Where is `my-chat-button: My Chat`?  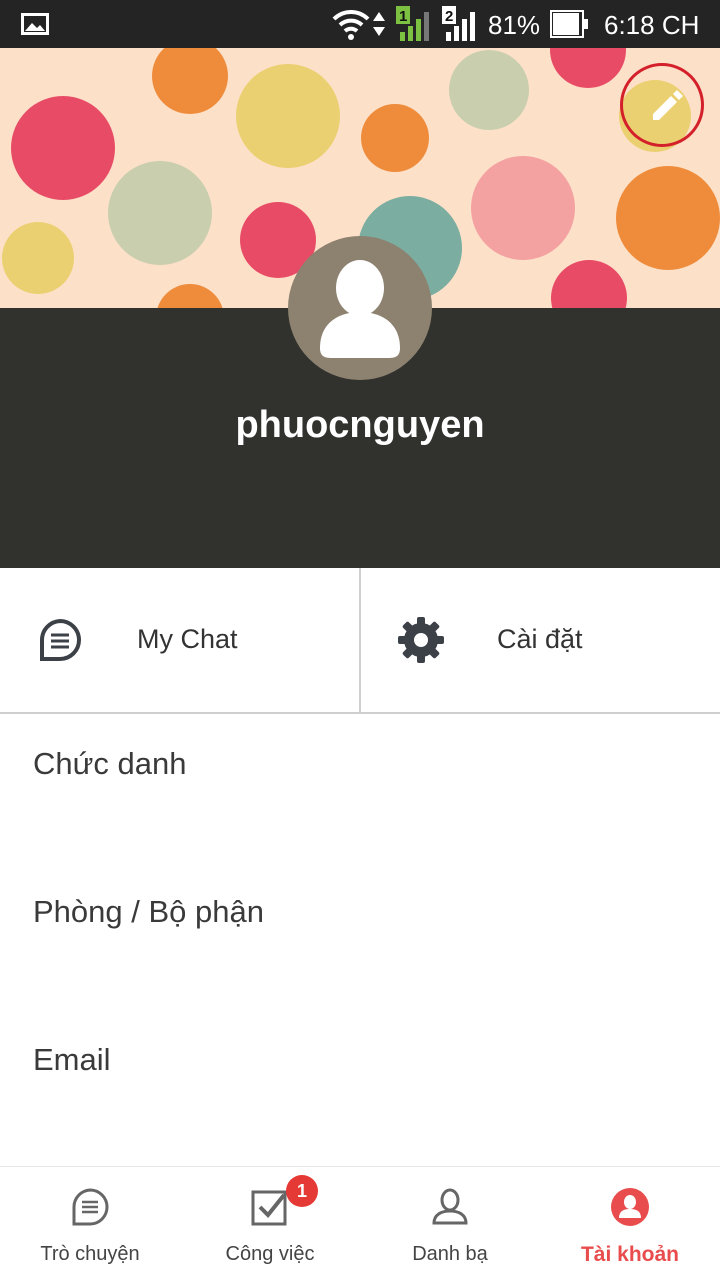
my-chat-button: My Chat is located at coordinates (180, 640).